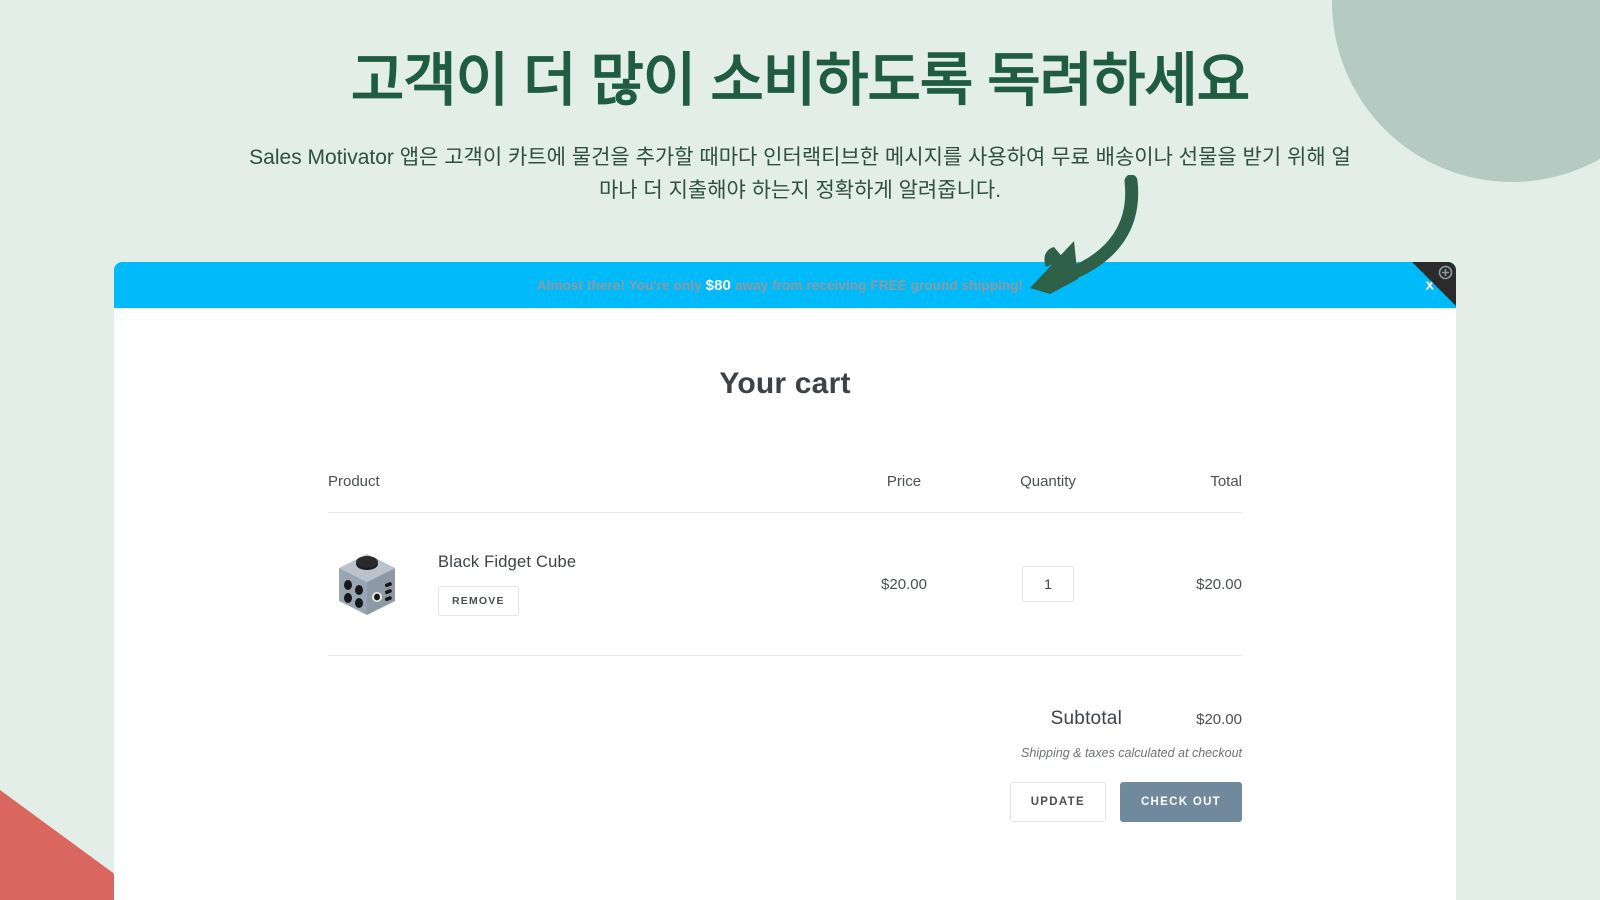 The width and height of the screenshot is (1600, 900). What do you see at coordinates (1131, 753) in the screenshot?
I see `tax-note: Shipping & taxes calculated at checkout` at bounding box center [1131, 753].